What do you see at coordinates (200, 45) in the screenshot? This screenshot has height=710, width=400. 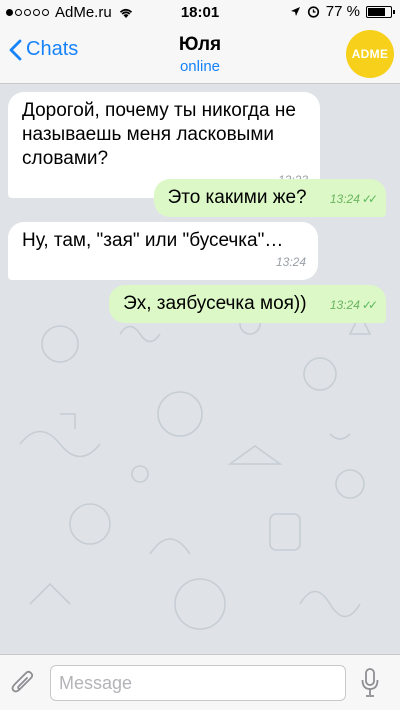 I see `contact-name: Юля` at bounding box center [200, 45].